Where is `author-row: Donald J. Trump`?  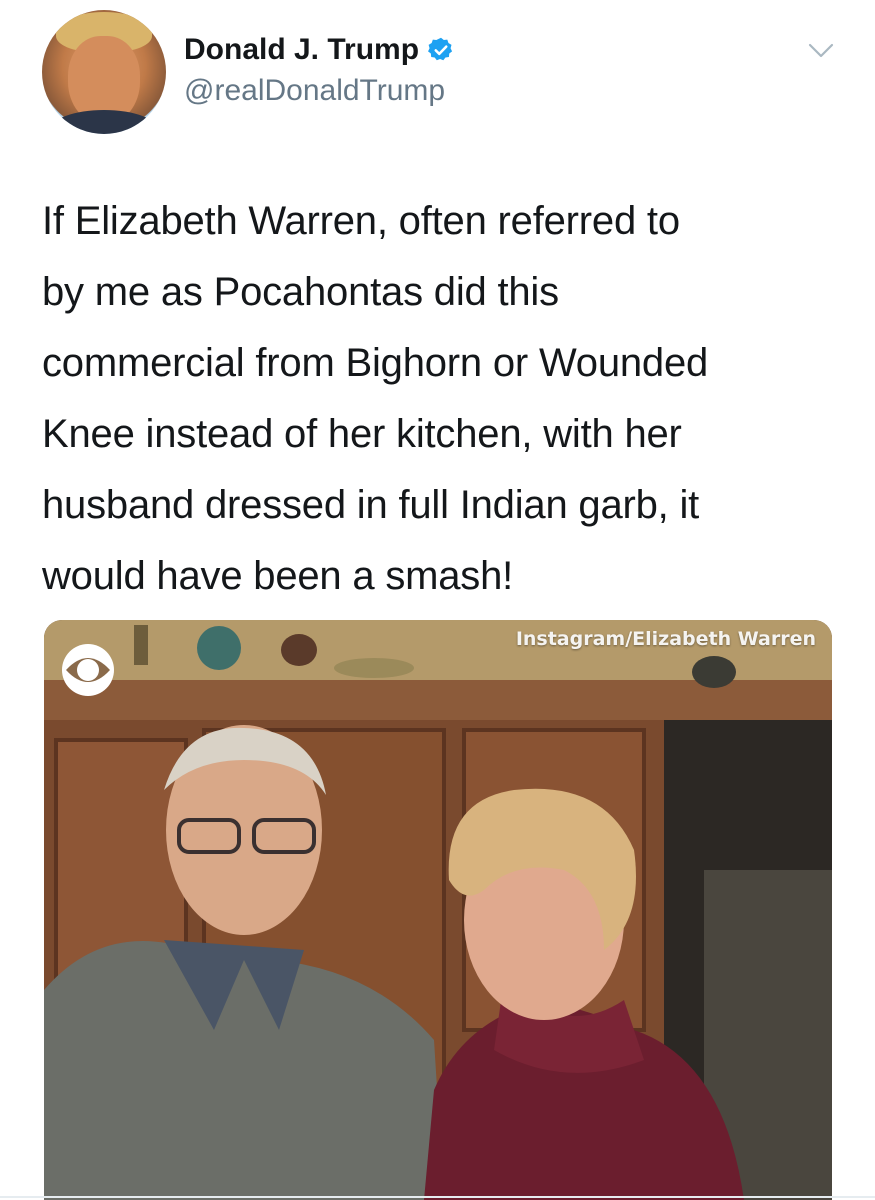
author-row: Donald J. Trump is located at coordinates (319, 50).